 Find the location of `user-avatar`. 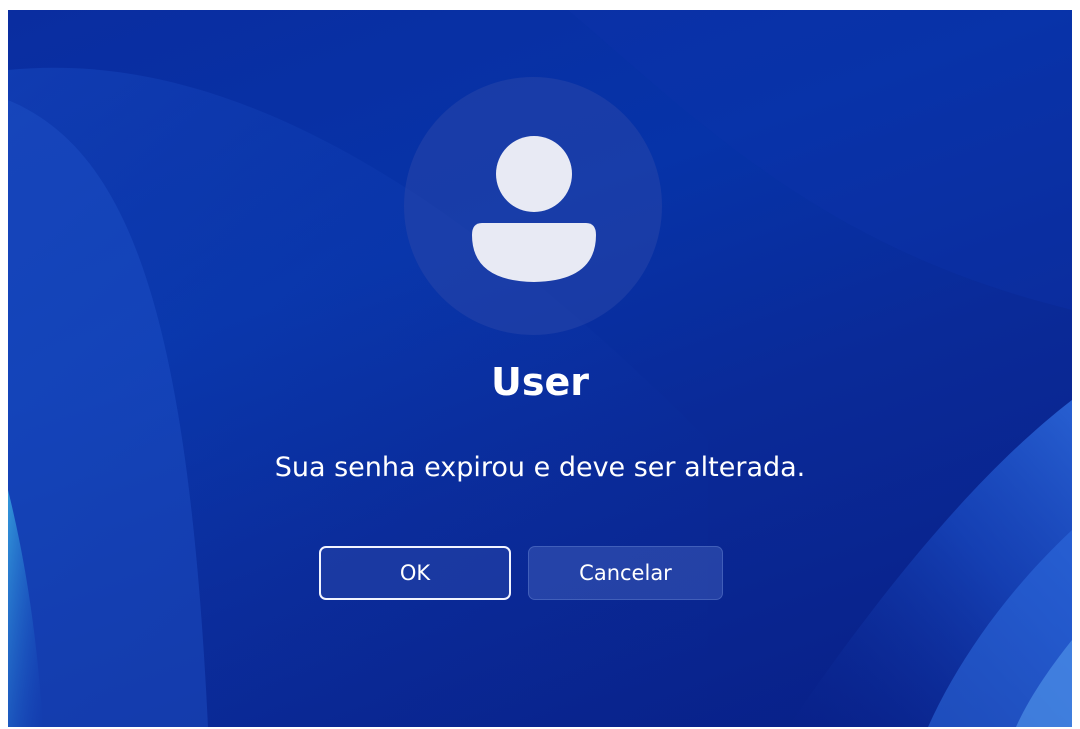

user-avatar is located at coordinates (533, 206).